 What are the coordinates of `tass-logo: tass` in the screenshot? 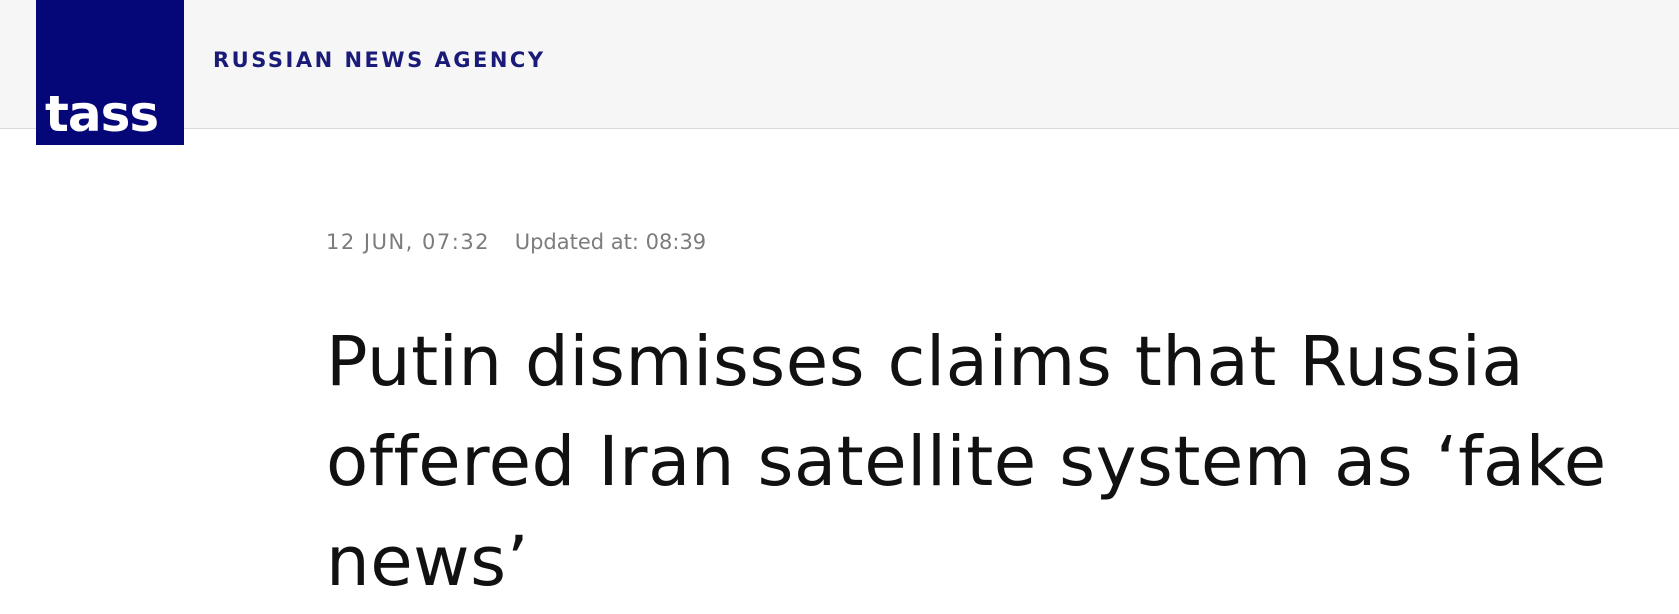 It's located at (110, 72).